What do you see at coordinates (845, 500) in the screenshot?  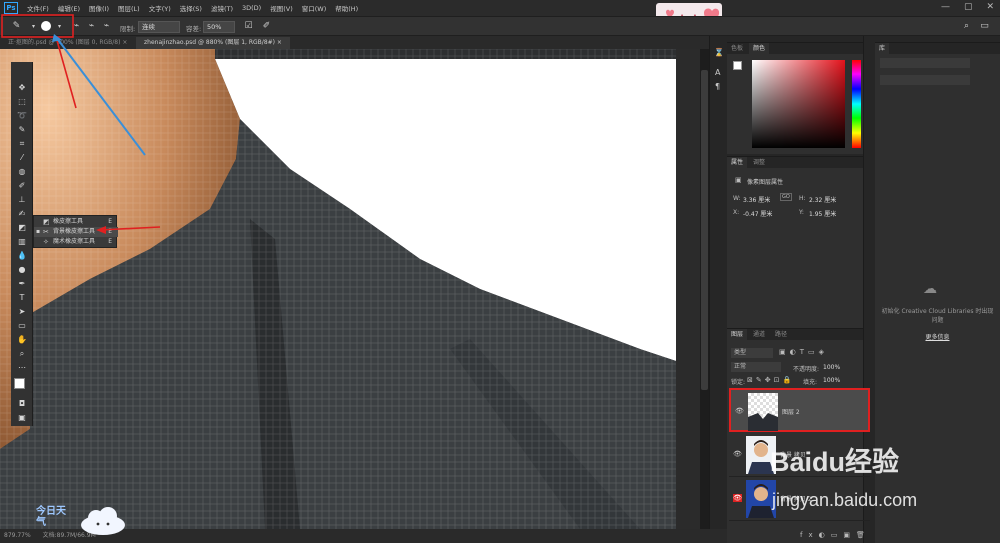 I see `baidu-url-watermark: jingyan.baidu.com` at bounding box center [845, 500].